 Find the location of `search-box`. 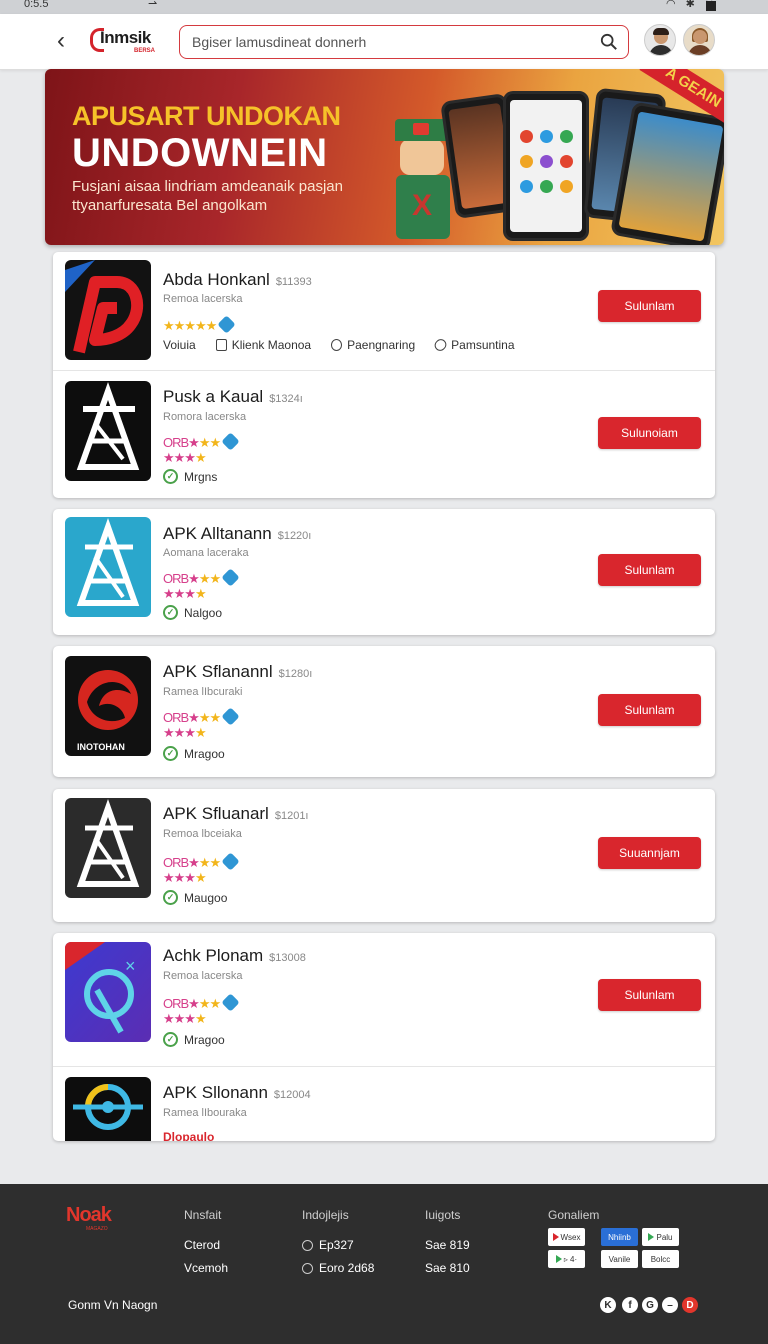

search-box is located at coordinates (404, 42).